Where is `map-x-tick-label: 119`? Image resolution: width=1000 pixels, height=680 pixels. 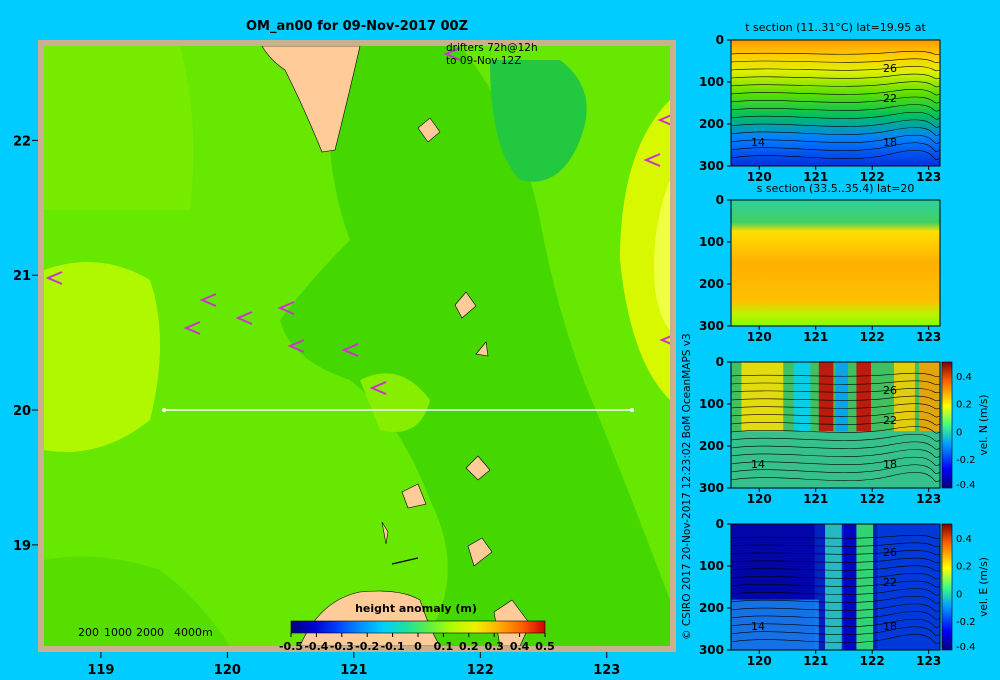 map-x-tick-label: 119 is located at coordinates (100, 670).